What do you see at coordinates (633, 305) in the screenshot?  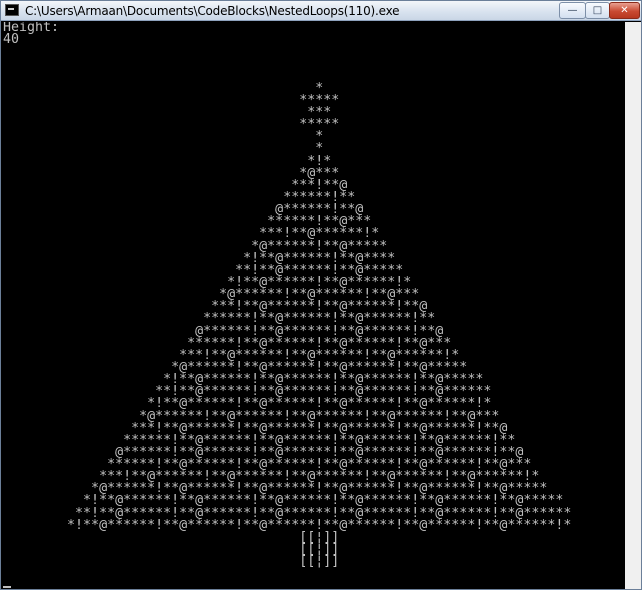 I see `console-scrollbar` at bounding box center [633, 305].